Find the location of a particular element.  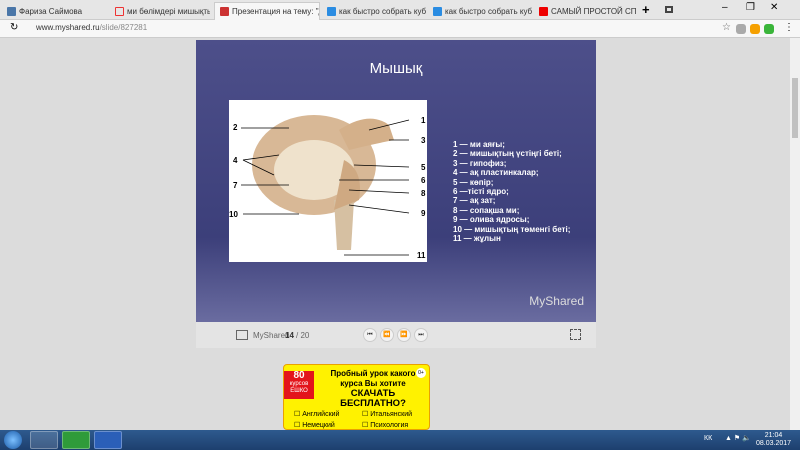

first-slide-button: ⏮ is located at coordinates (370, 335).